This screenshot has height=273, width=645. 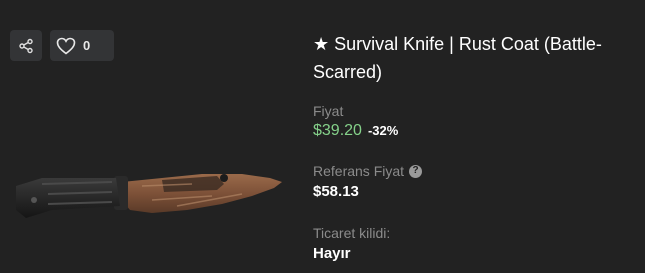 I want to click on trade-lock-label: Ticaret kilidi:, so click(x=352, y=233).